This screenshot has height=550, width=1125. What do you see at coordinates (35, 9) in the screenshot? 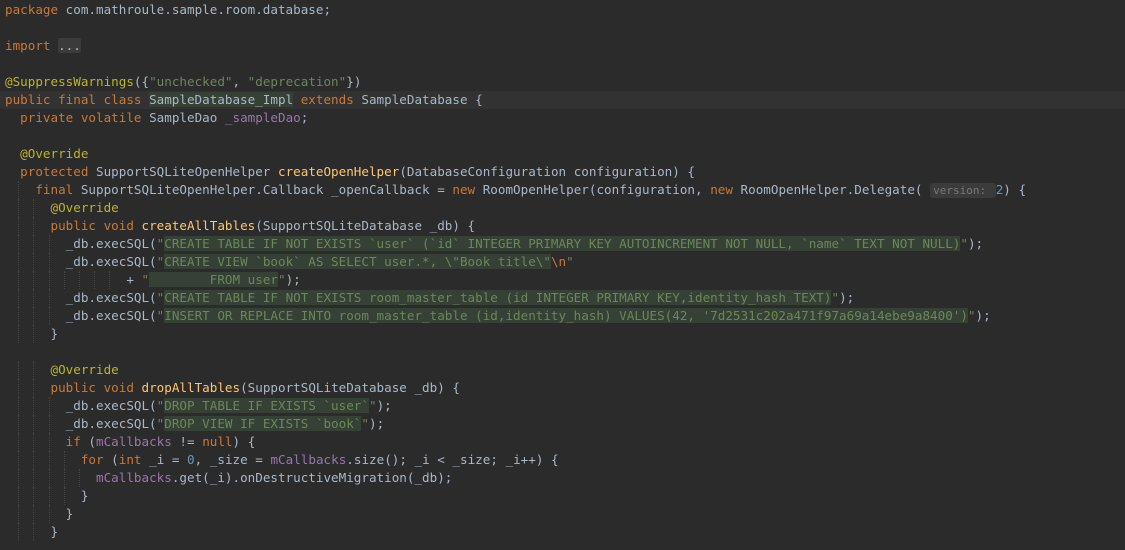
I see `keyword: package` at bounding box center [35, 9].